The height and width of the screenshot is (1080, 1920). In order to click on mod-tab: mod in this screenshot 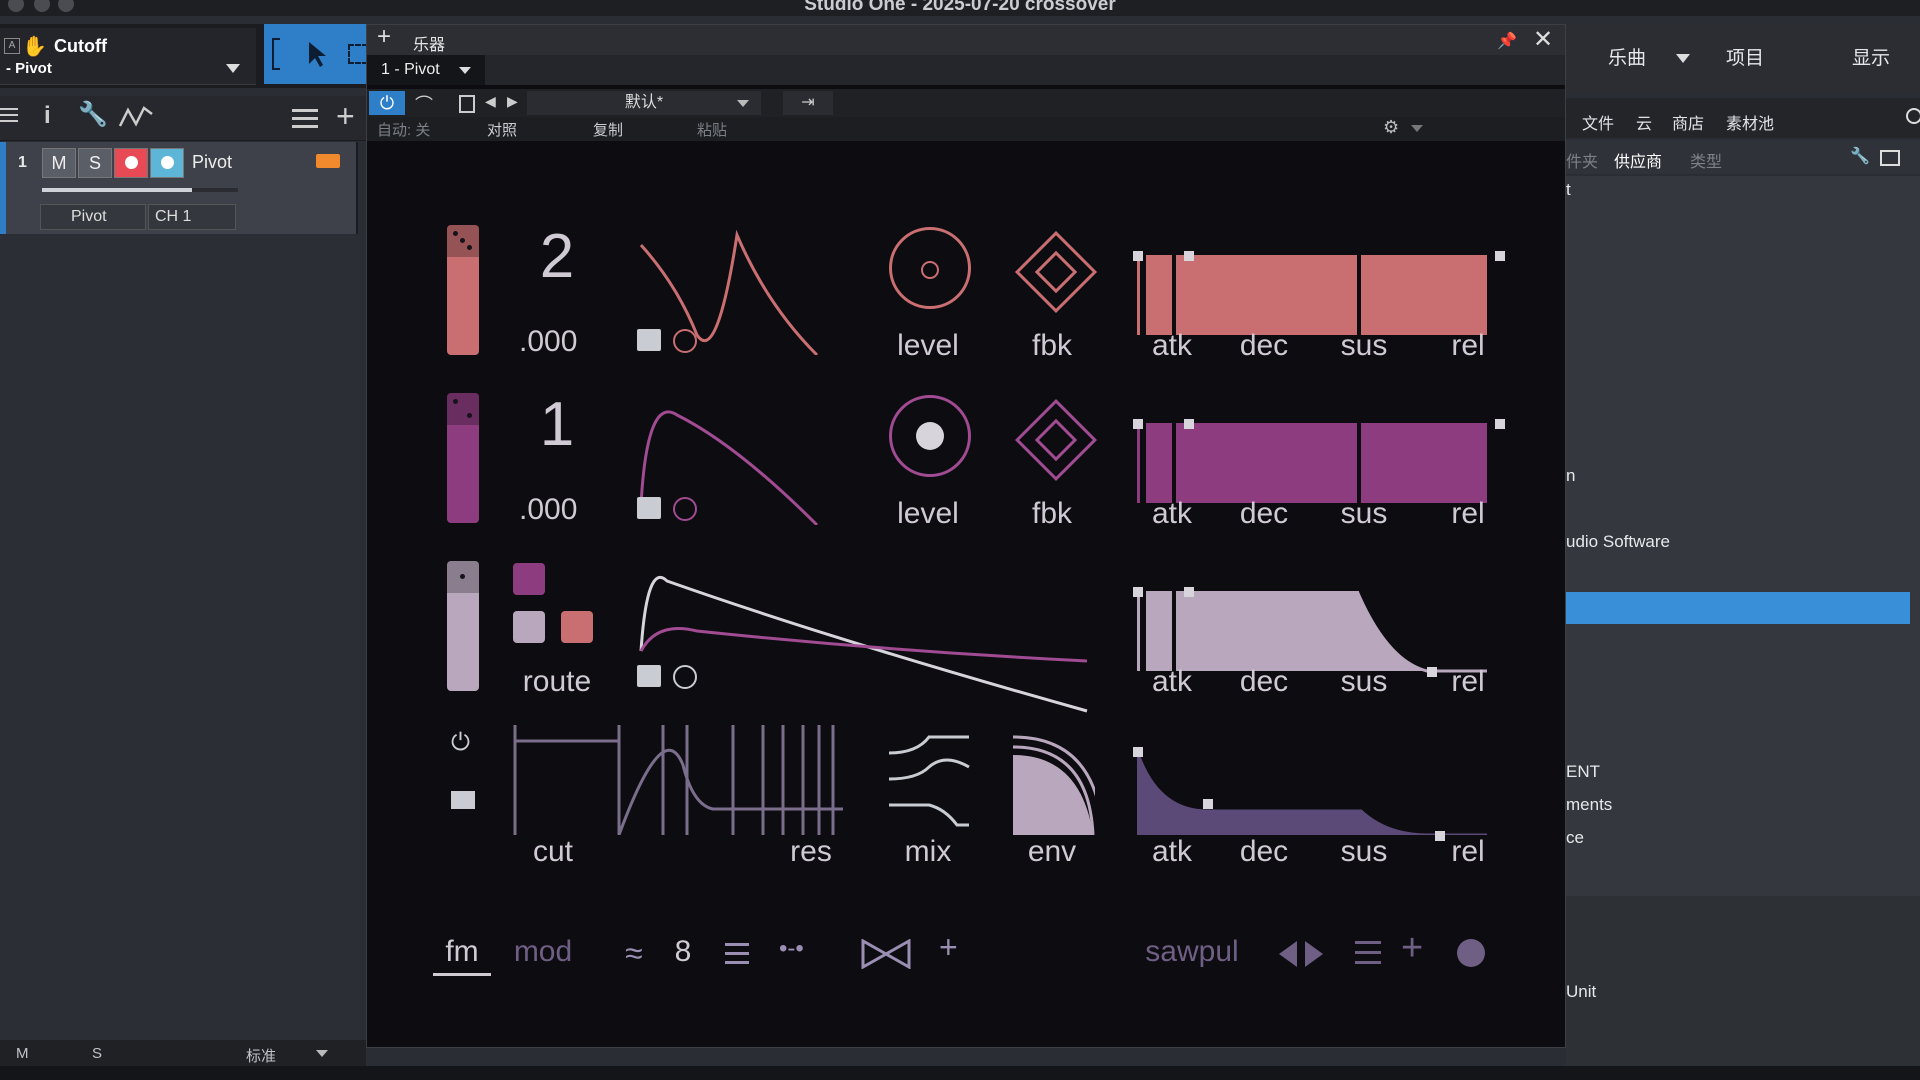, I will do `click(543, 952)`.